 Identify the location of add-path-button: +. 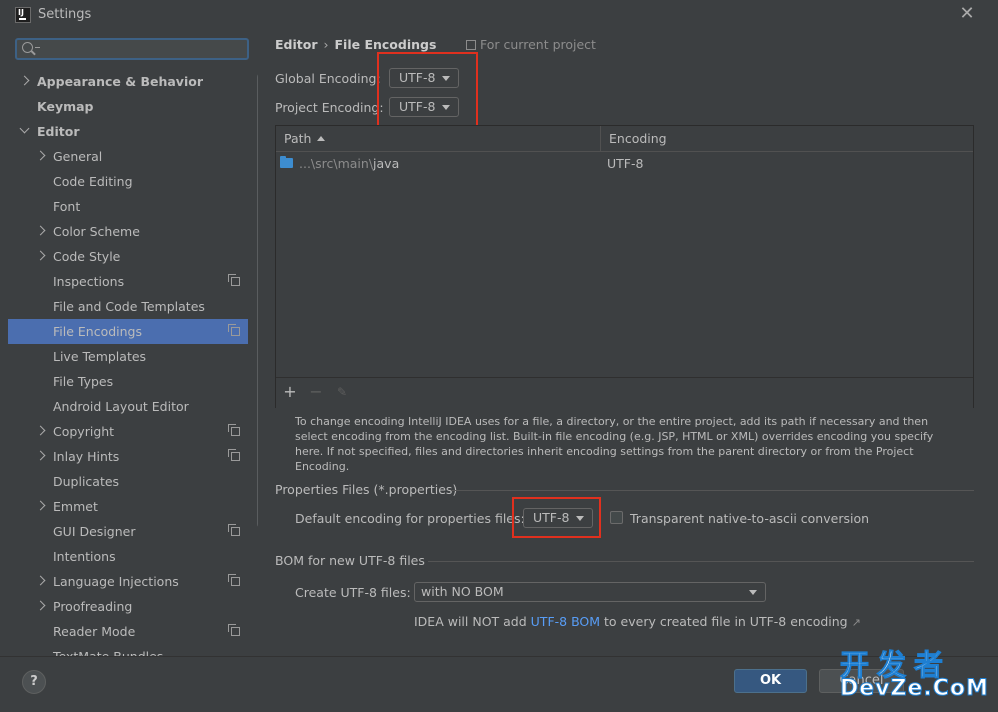
(290, 392).